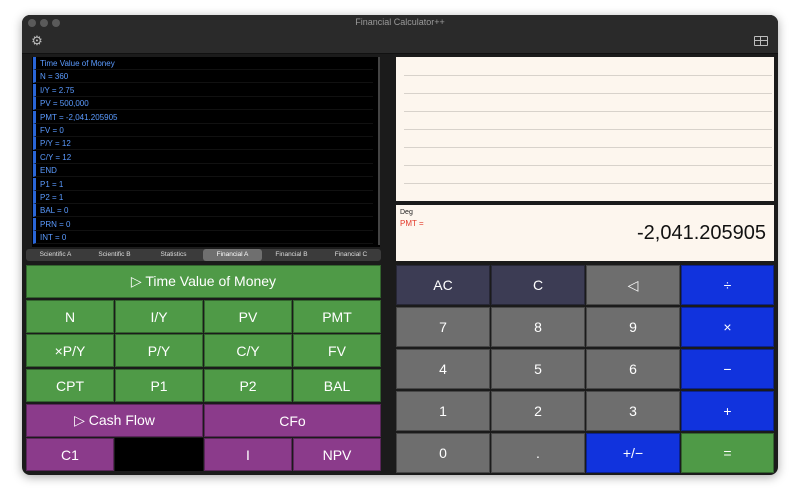 This screenshot has height=500, width=800. I want to click on tape-line: END, so click(203, 171).